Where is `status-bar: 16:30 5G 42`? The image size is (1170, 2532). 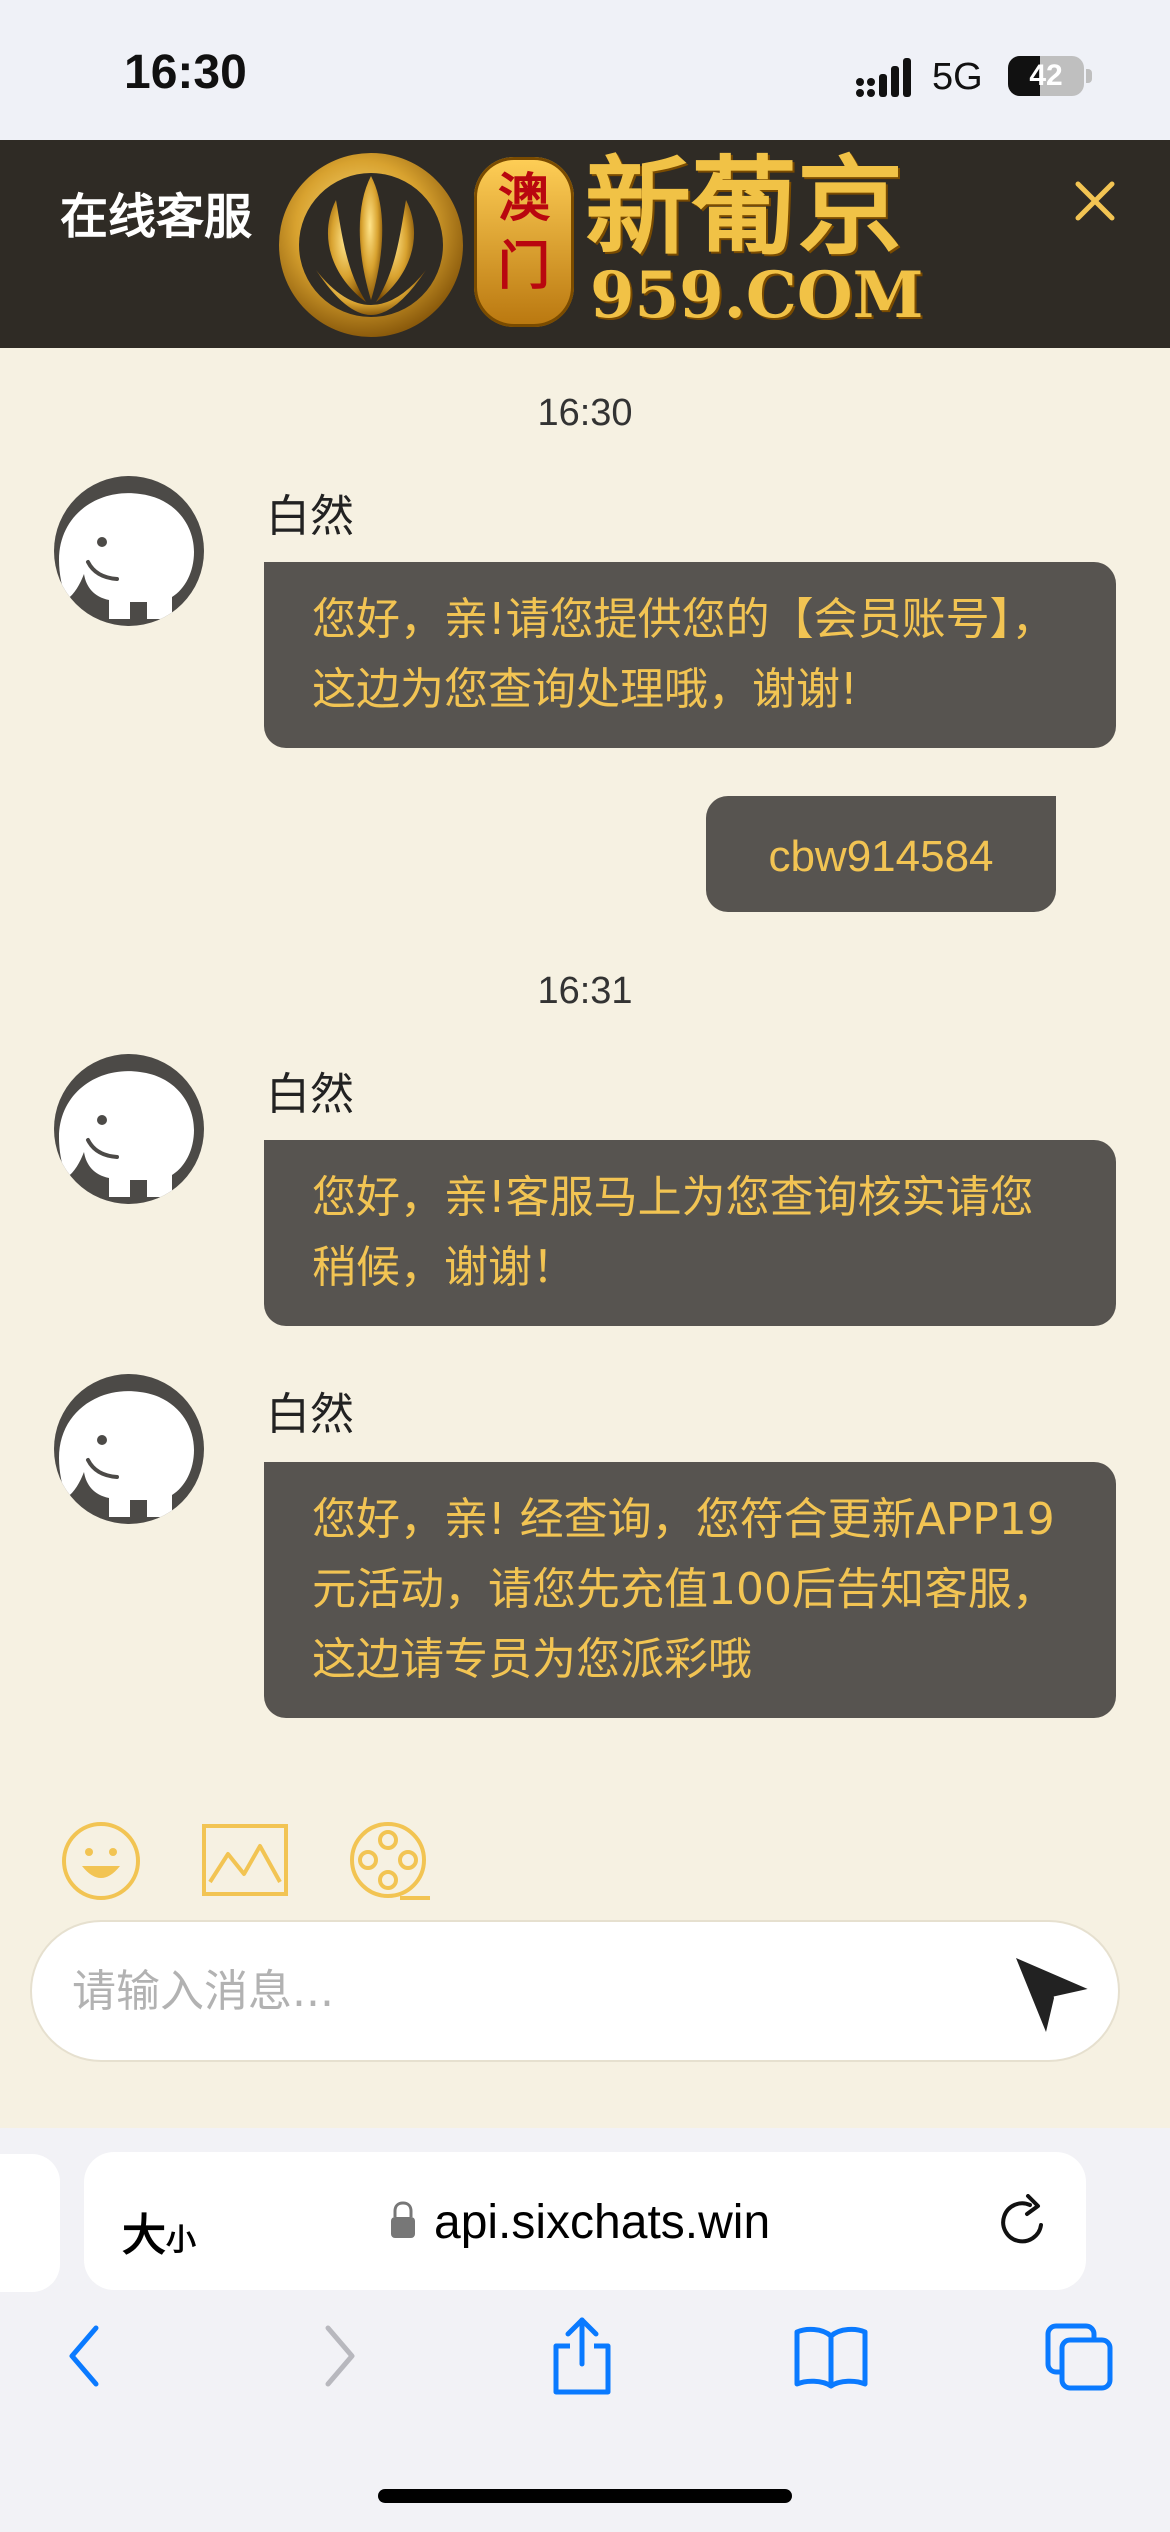
status-bar: 16:30 5G 42 is located at coordinates (585, 70).